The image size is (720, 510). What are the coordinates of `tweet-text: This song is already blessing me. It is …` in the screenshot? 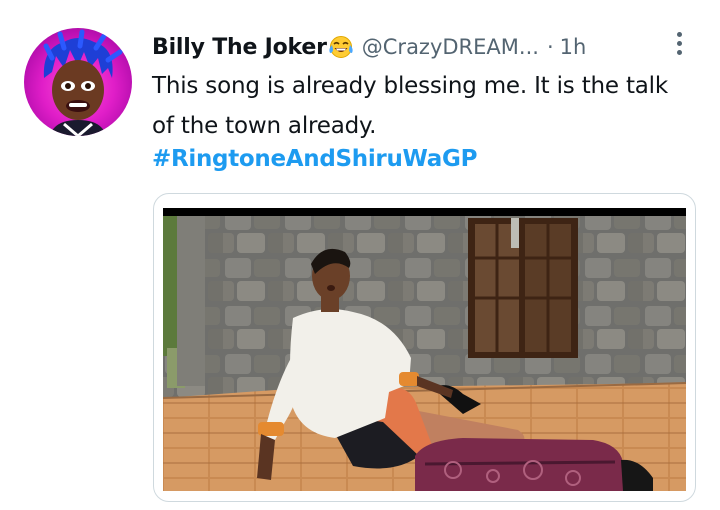 It's located at (410, 106).